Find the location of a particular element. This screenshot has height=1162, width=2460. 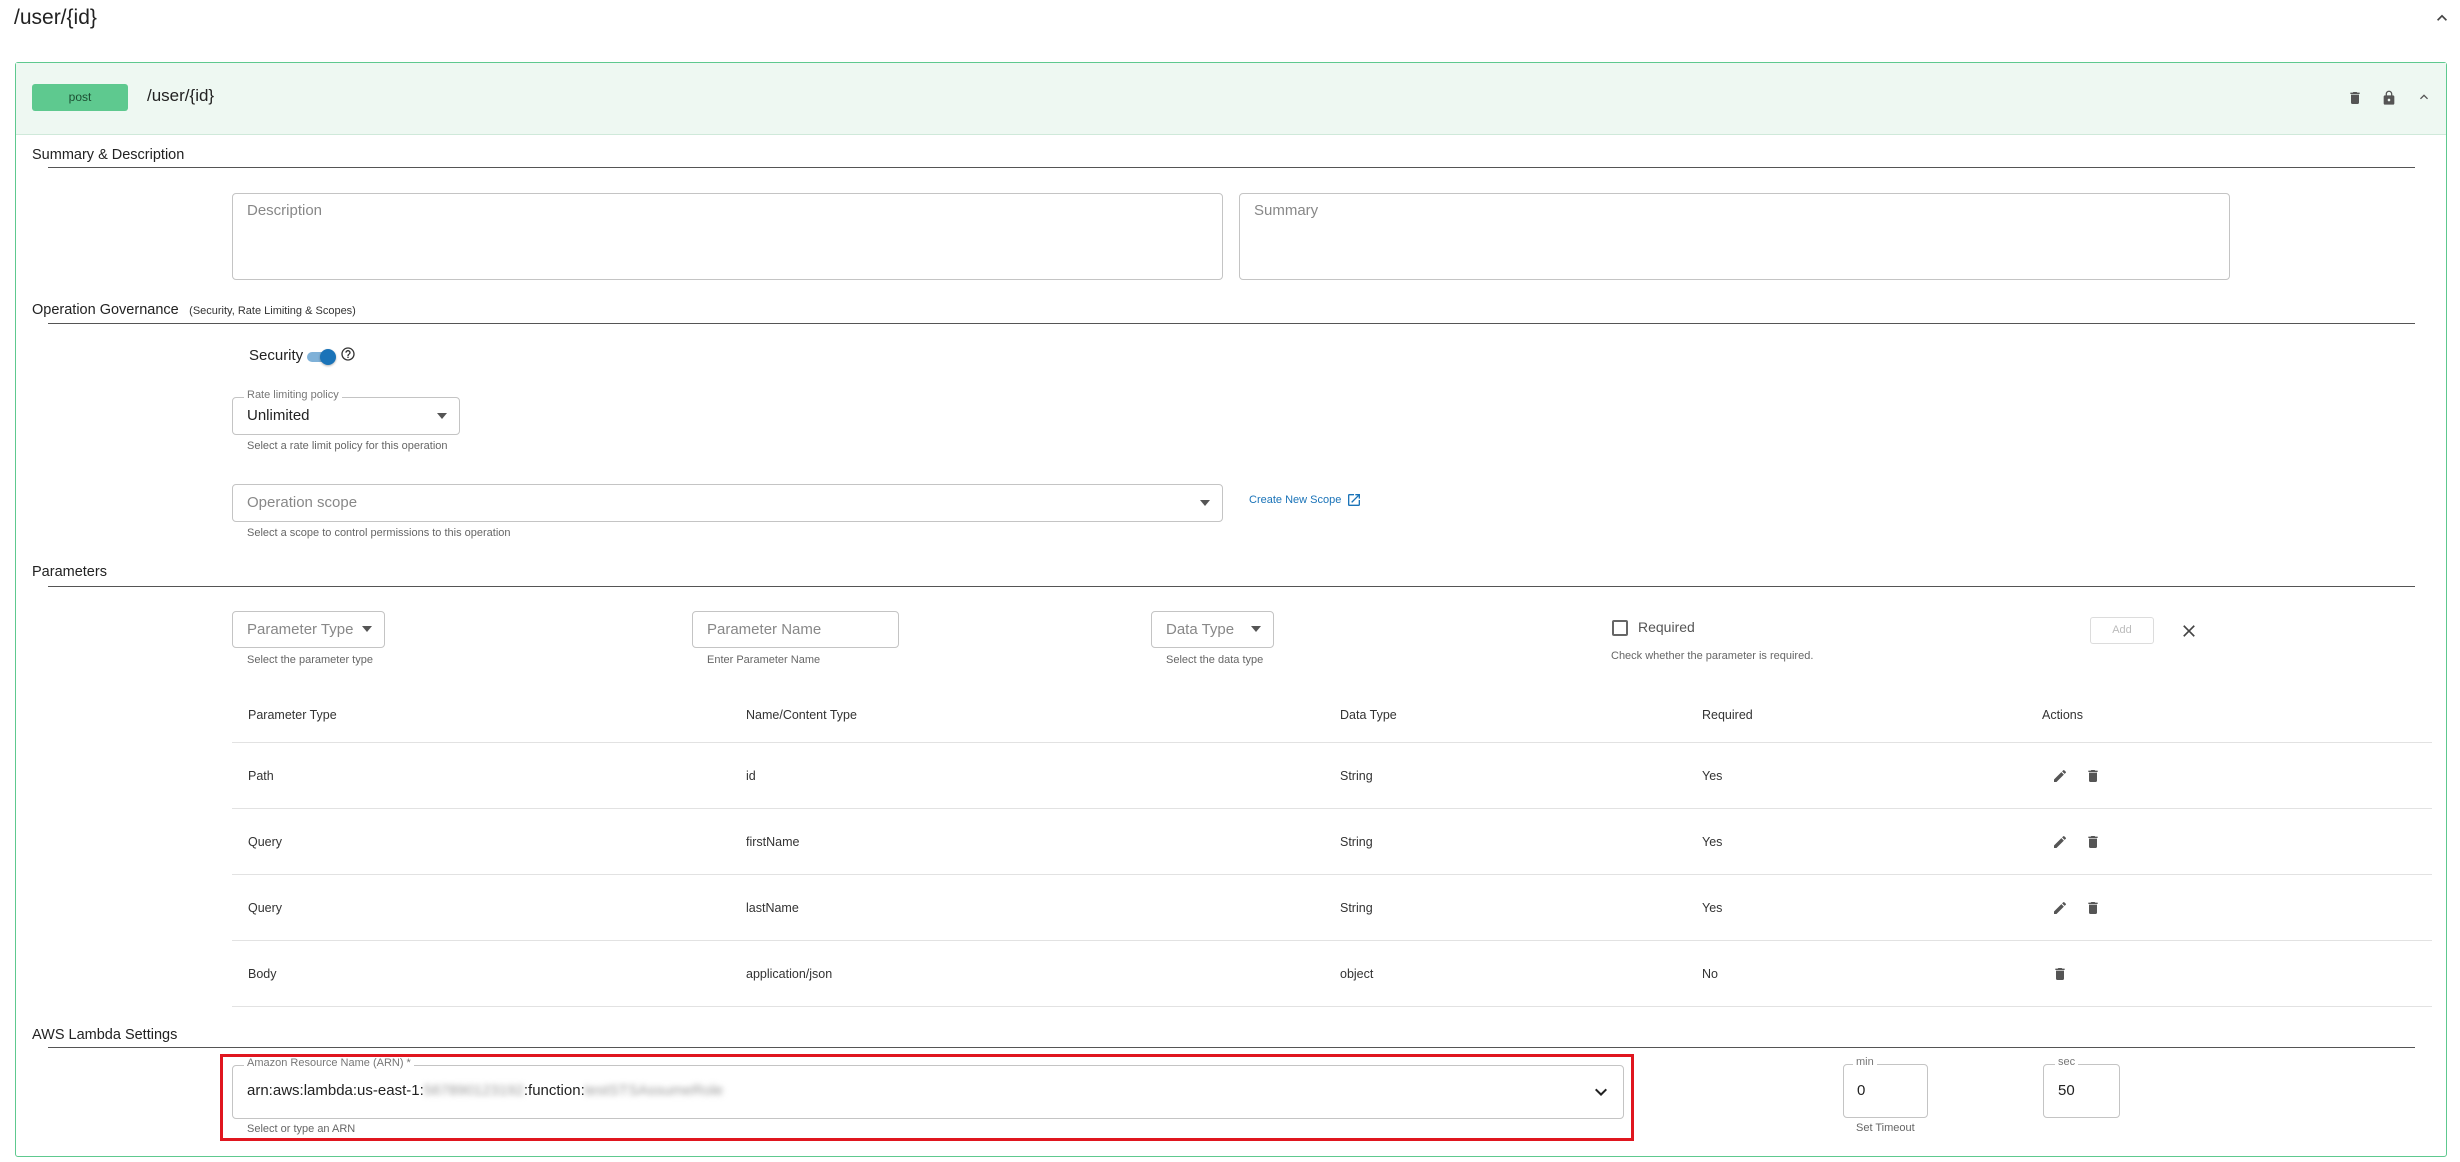

section-title-lambda: AWS Lambda Settings is located at coordinates (105, 1035).